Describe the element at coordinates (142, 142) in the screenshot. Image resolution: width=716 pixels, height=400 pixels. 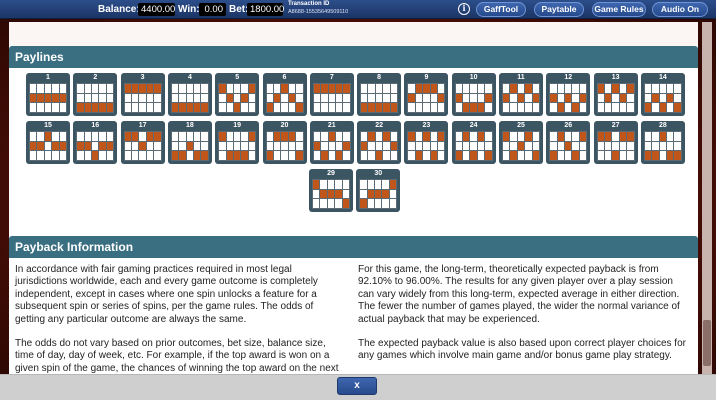
I see `payline-17: 17` at that location.